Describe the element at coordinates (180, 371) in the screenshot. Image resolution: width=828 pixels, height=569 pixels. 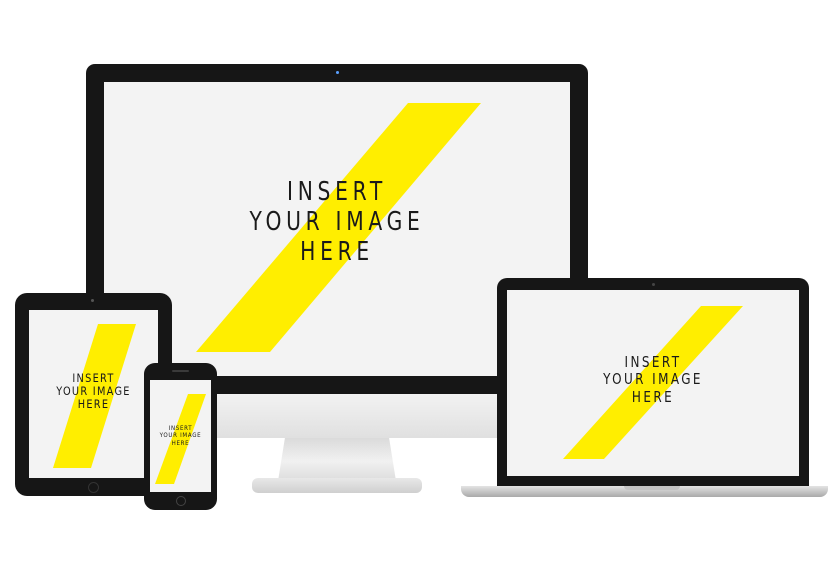
I see `speaker-slot` at that location.